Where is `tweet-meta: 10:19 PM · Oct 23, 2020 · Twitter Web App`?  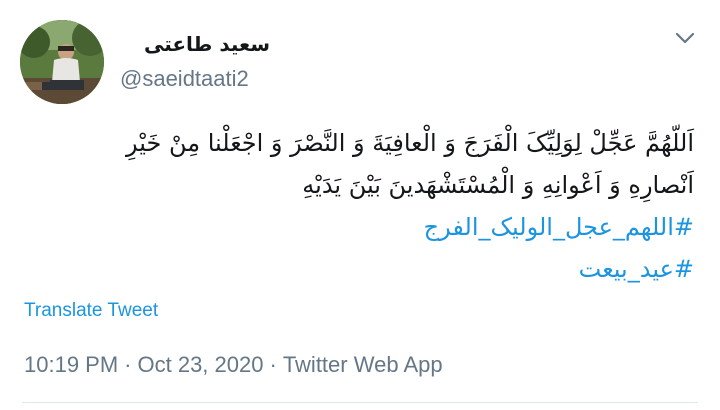
tweet-meta: 10:19 PM · Oct 23, 2020 · Twitter Web App is located at coordinates (233, 365).